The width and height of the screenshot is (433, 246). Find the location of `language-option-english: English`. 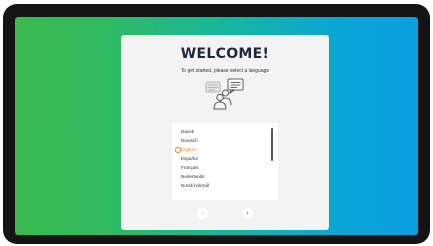

language-option-english: English is located at coordinates (186, 150).